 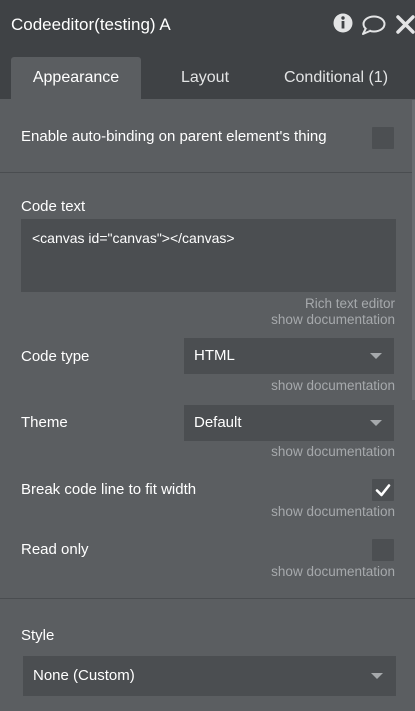 I want to click on theme-select: Default, so click(x=289, y=423).